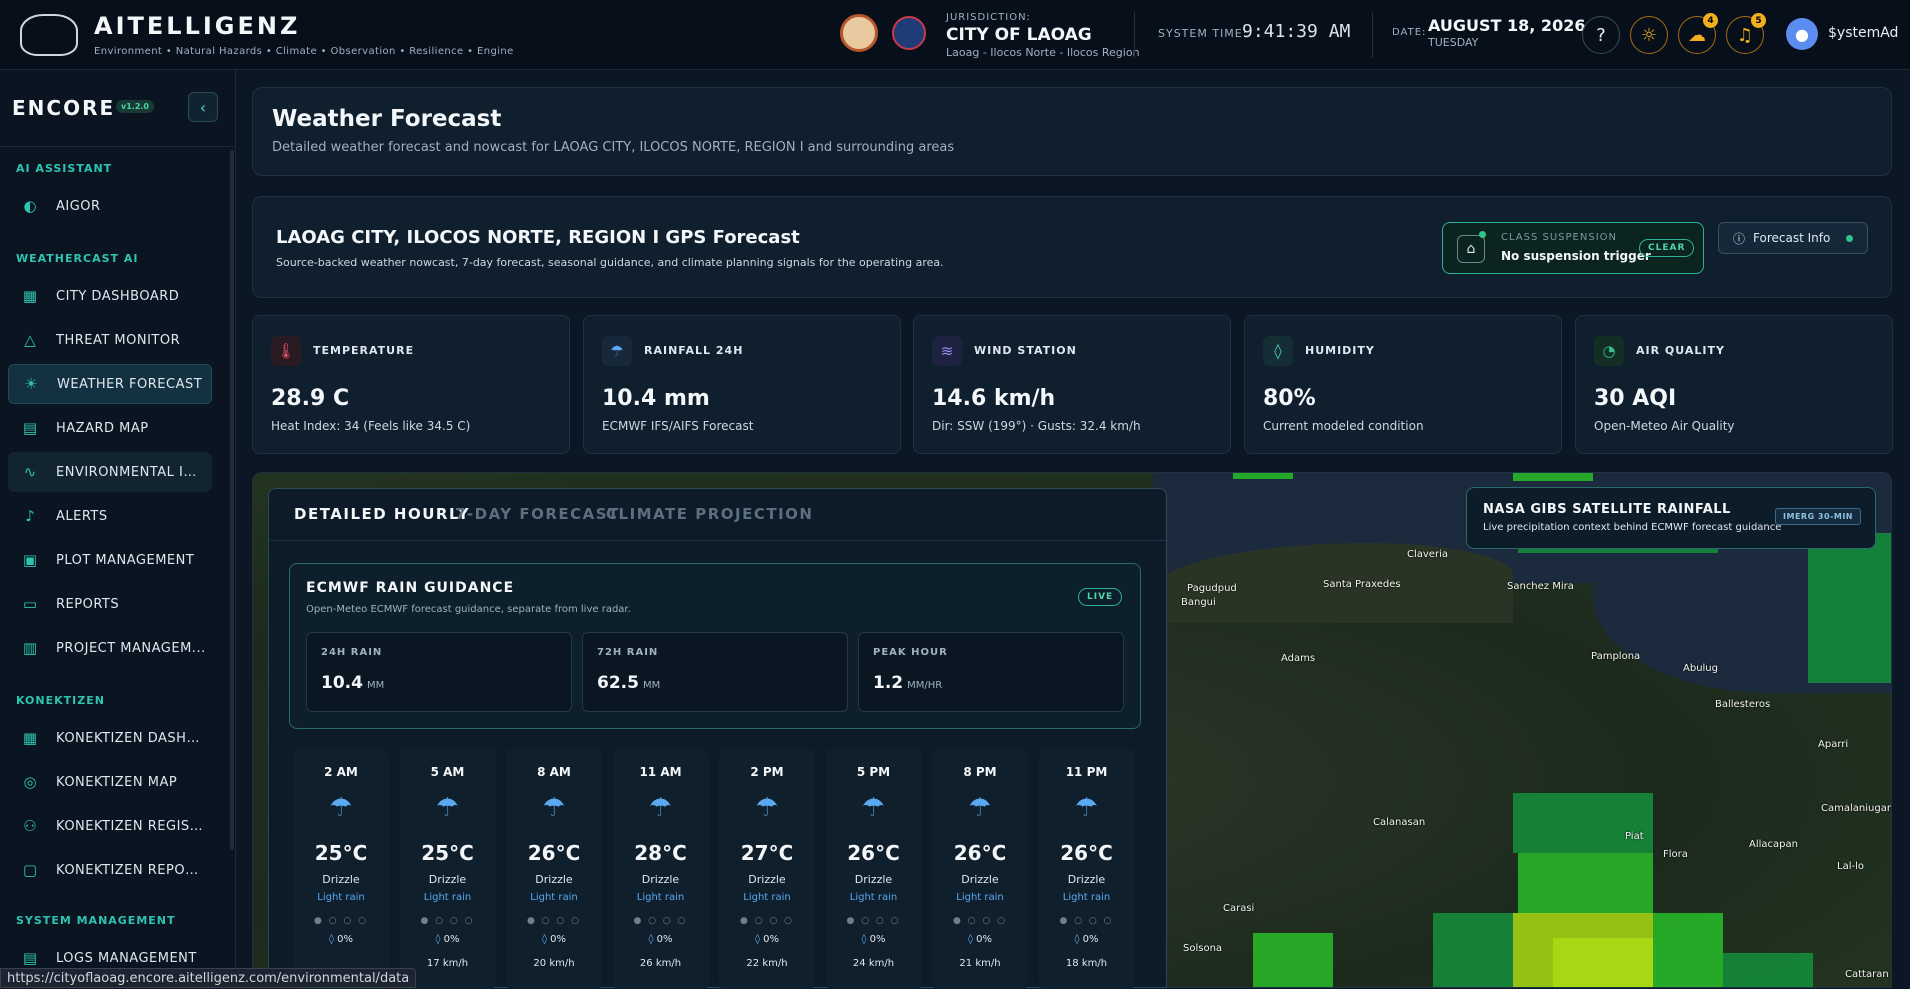 The height and width of the screenshot is (989, 1910). Describe the element at coordinates (873, 963) in the screenshot. I see `hour-wind: 24 km/h` at that location.